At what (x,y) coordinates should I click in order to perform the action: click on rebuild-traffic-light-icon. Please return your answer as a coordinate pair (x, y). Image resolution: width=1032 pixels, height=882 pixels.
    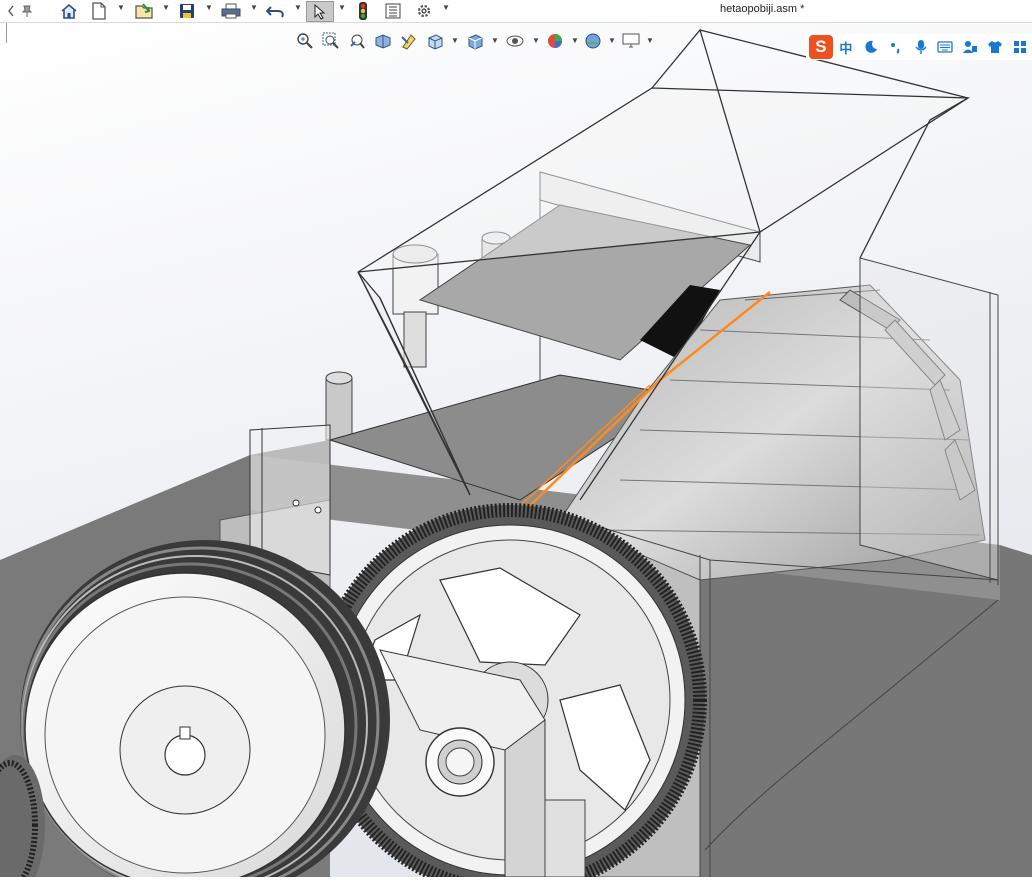
    Looking at the image, I should click on (363, 10).